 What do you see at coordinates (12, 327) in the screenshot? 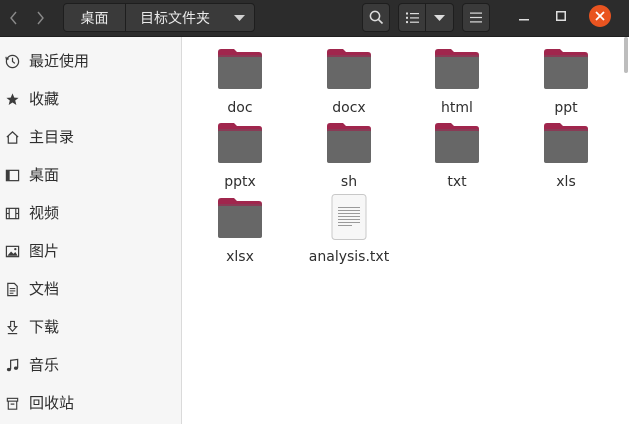
I see `download-icon` at bounding box center [12, 327].